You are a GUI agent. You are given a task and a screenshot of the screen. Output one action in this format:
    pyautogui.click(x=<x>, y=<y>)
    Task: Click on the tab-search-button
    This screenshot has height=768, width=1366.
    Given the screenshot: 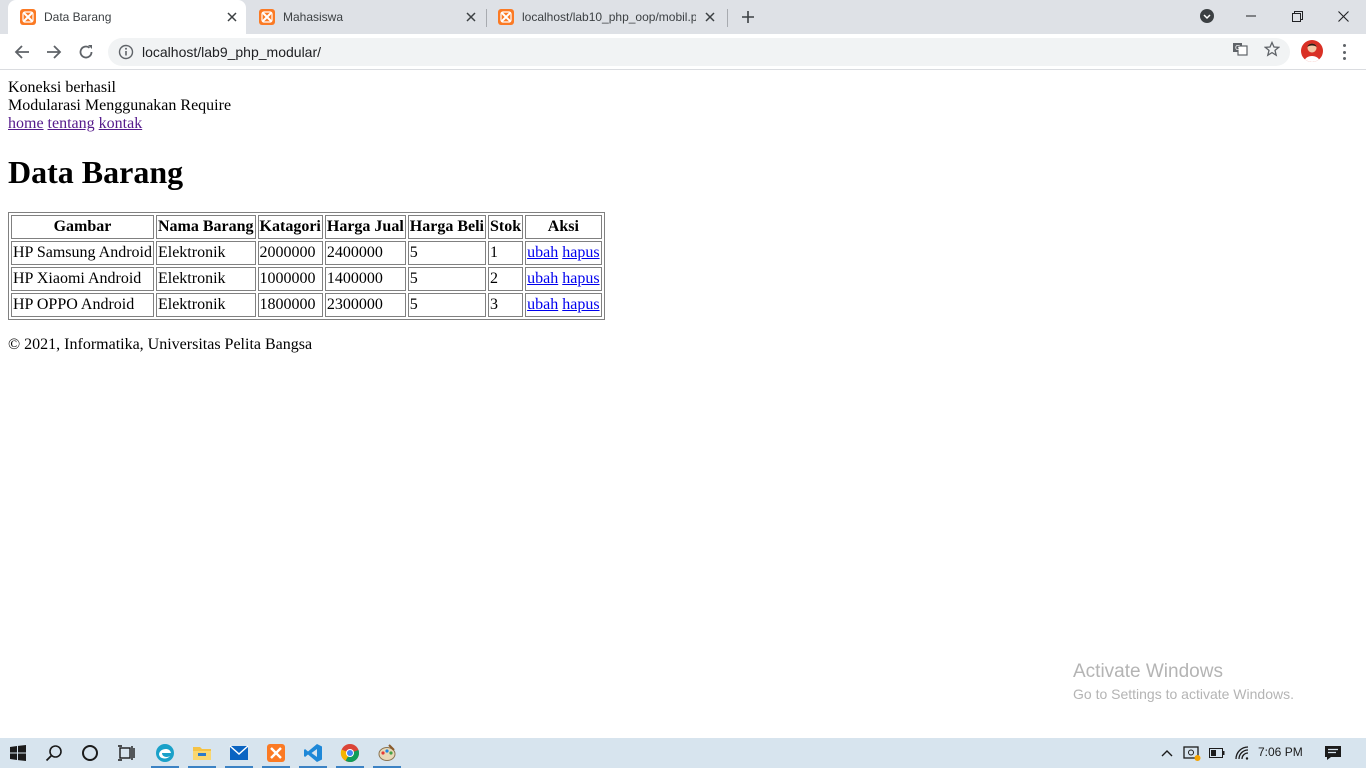 What is the action you would take?
    pyautogui.click(x=1207, y=16)
    